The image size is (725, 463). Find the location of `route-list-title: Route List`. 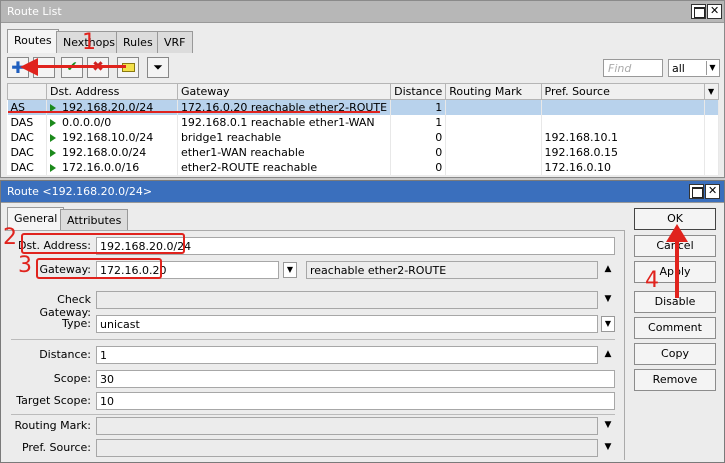

route-list-title: Route List is located at coordinates (34, 11).